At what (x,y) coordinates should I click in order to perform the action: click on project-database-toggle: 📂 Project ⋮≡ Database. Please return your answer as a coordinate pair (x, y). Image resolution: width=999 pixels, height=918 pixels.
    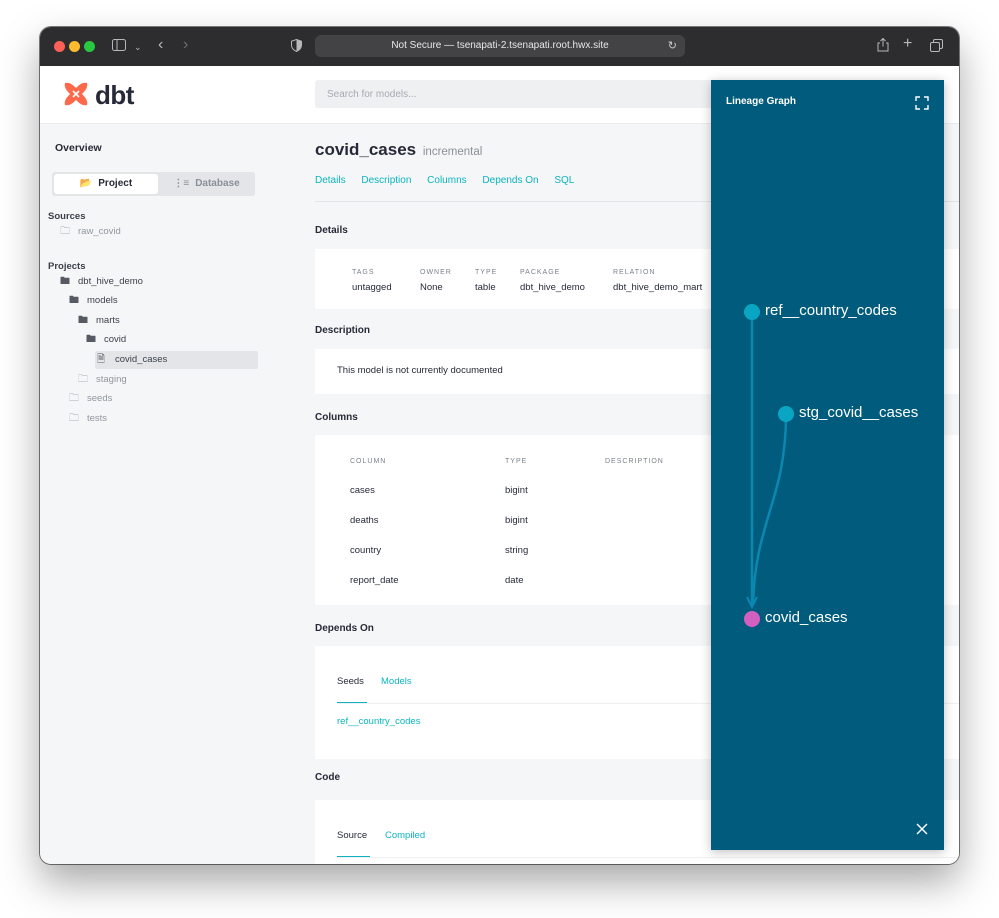
    Looking at the image, I should click on (153, 184).